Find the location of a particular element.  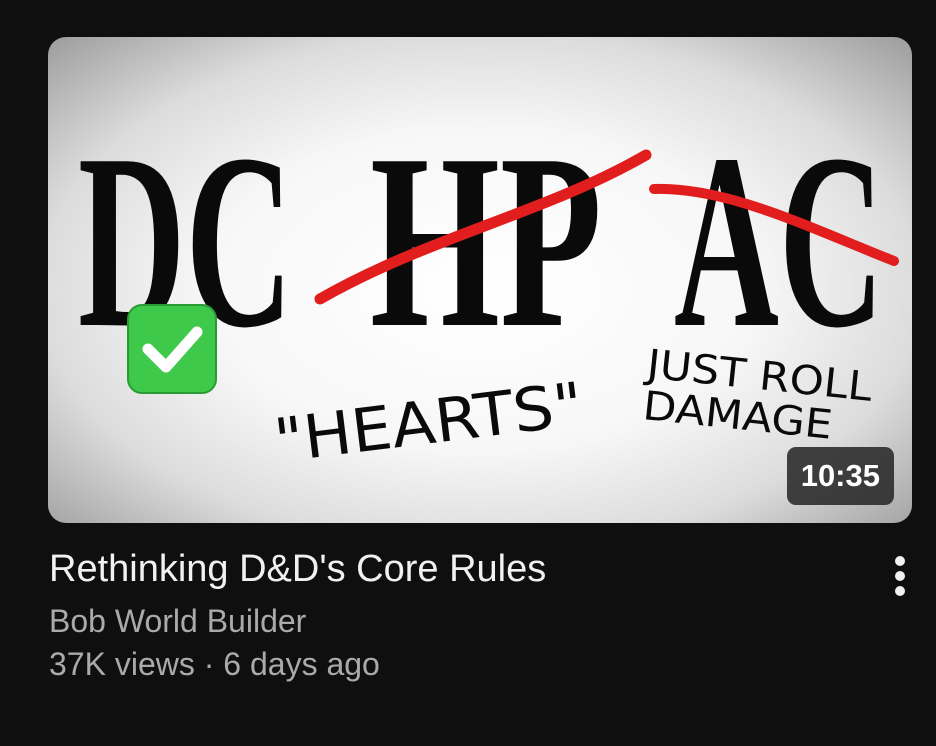

channel-name: Bob World Builder is located at coordinates (459, 621).